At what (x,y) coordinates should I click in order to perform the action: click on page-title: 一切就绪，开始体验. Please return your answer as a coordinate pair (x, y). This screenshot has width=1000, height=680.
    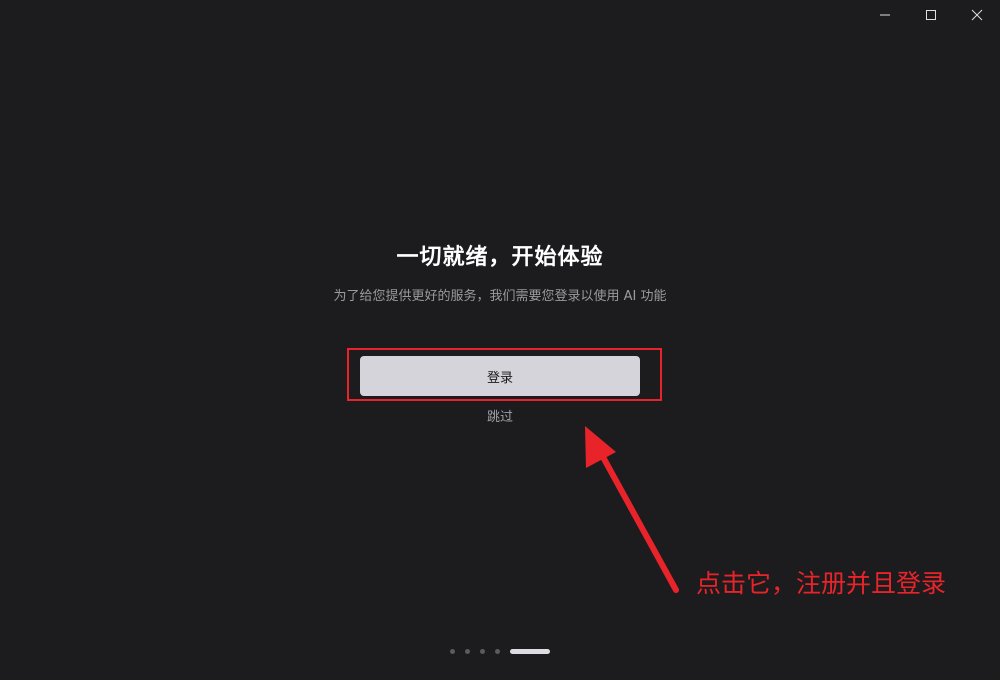
    Looking at the image, I should click on (500, 257).